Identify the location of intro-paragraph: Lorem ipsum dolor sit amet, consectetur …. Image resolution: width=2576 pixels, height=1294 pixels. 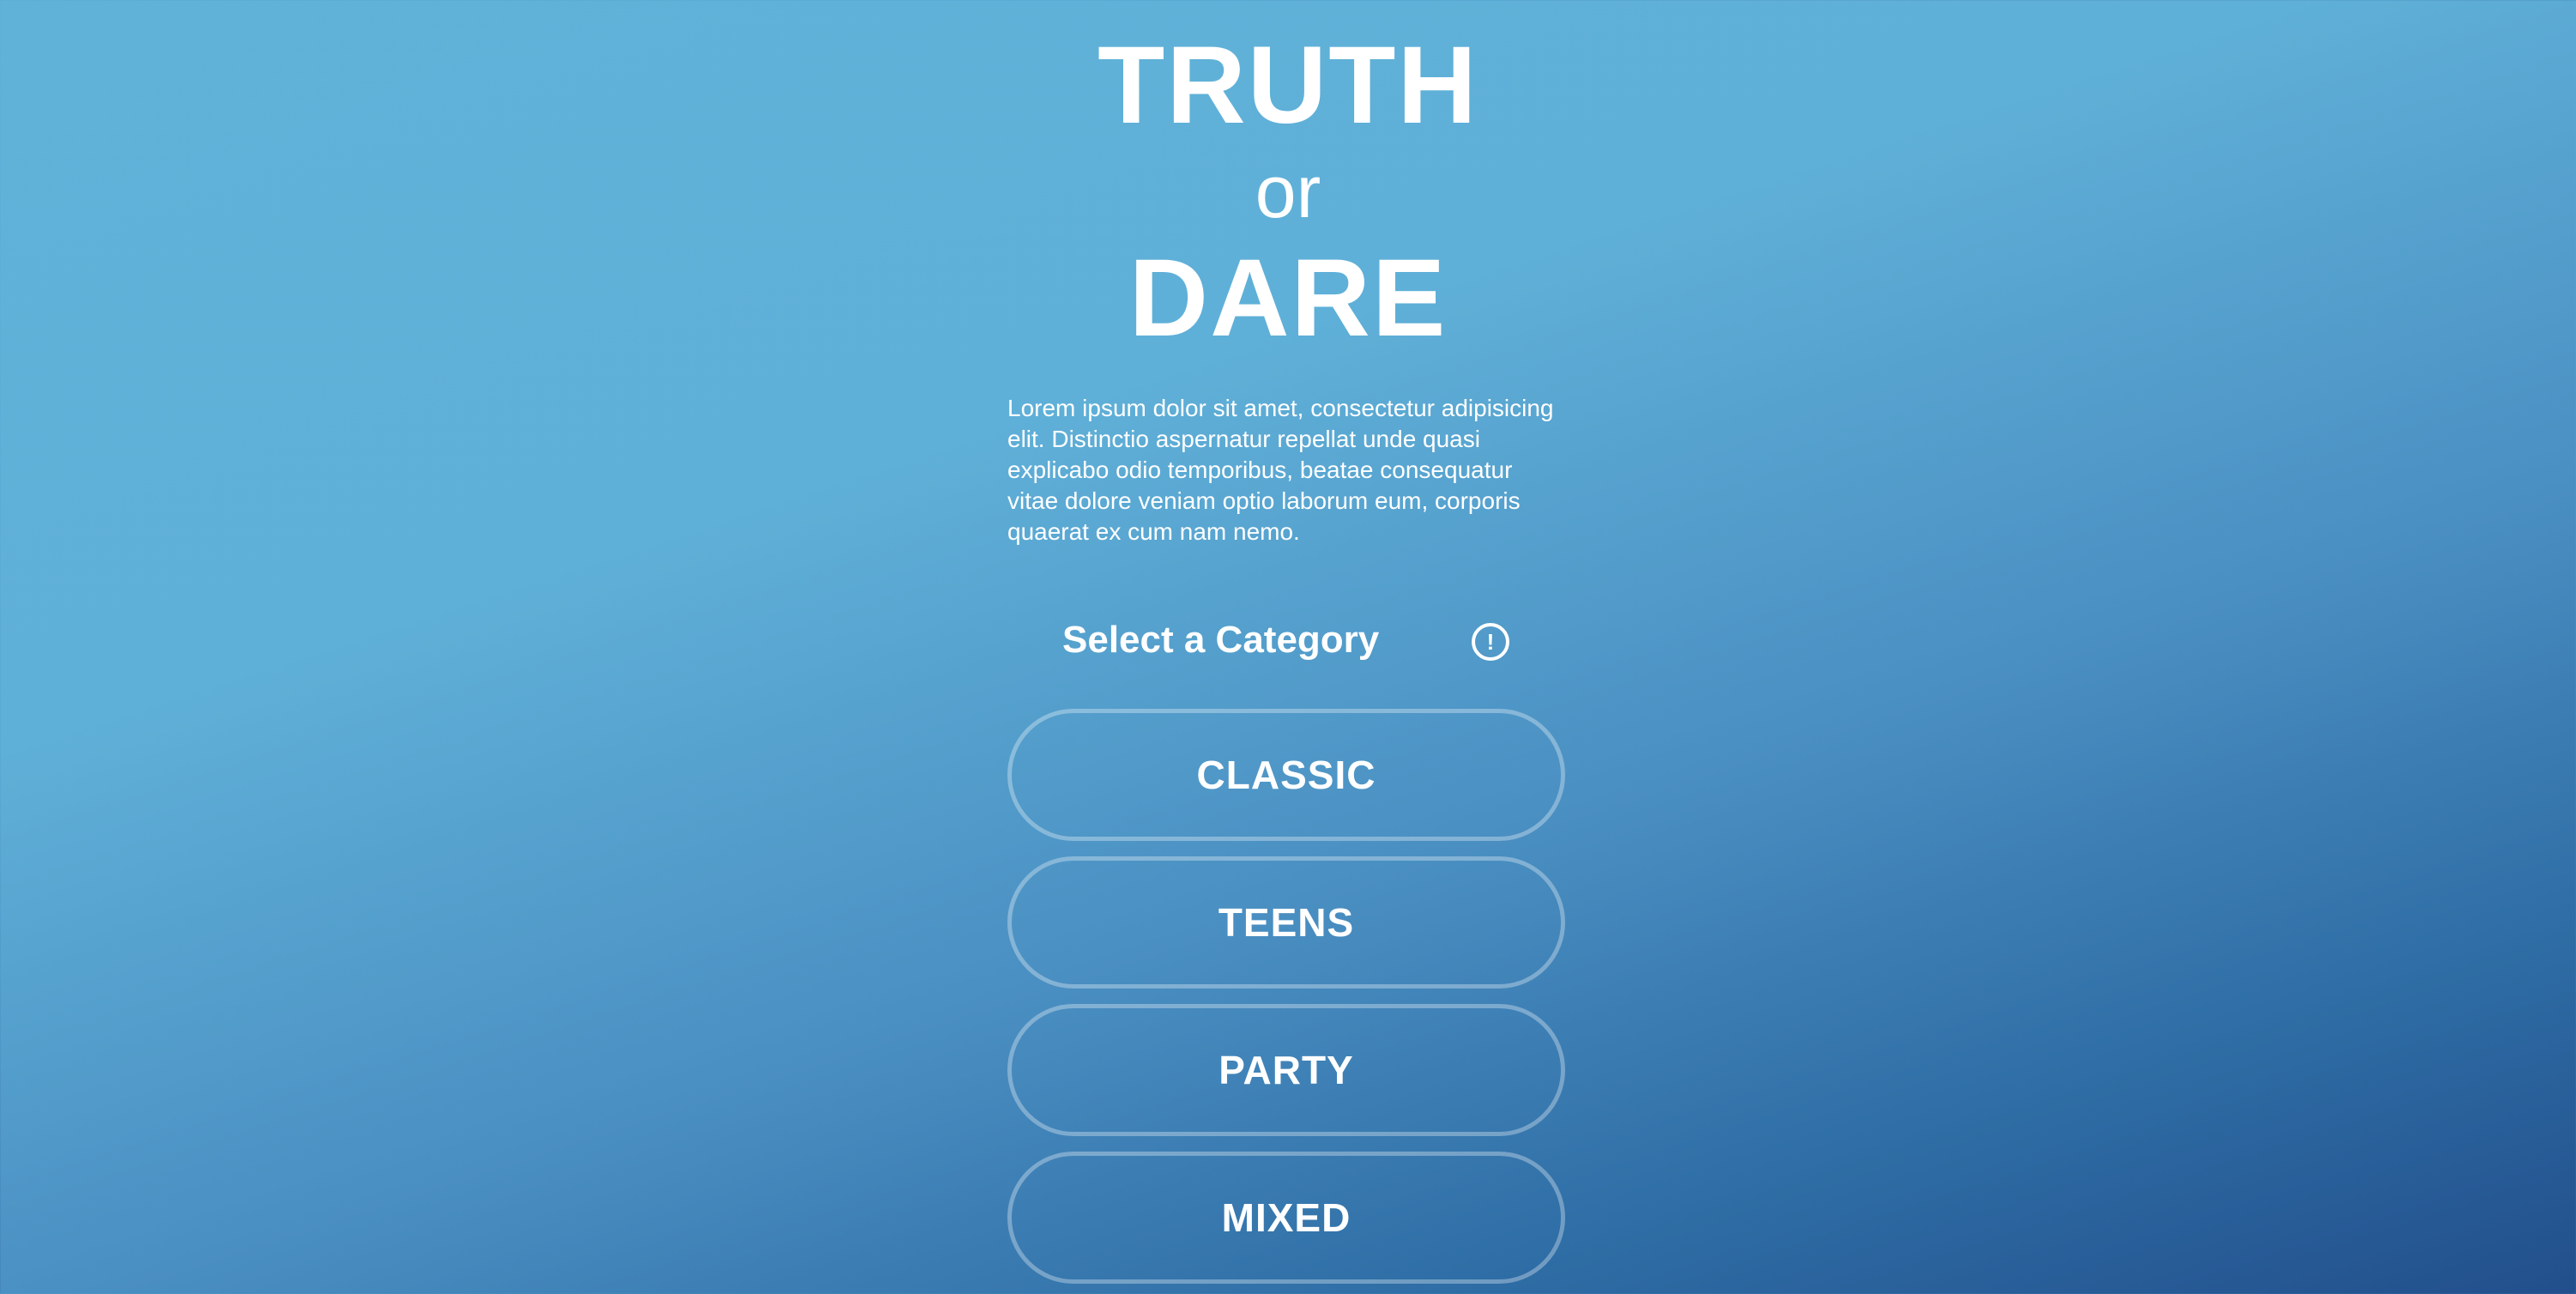
(1280, 470).